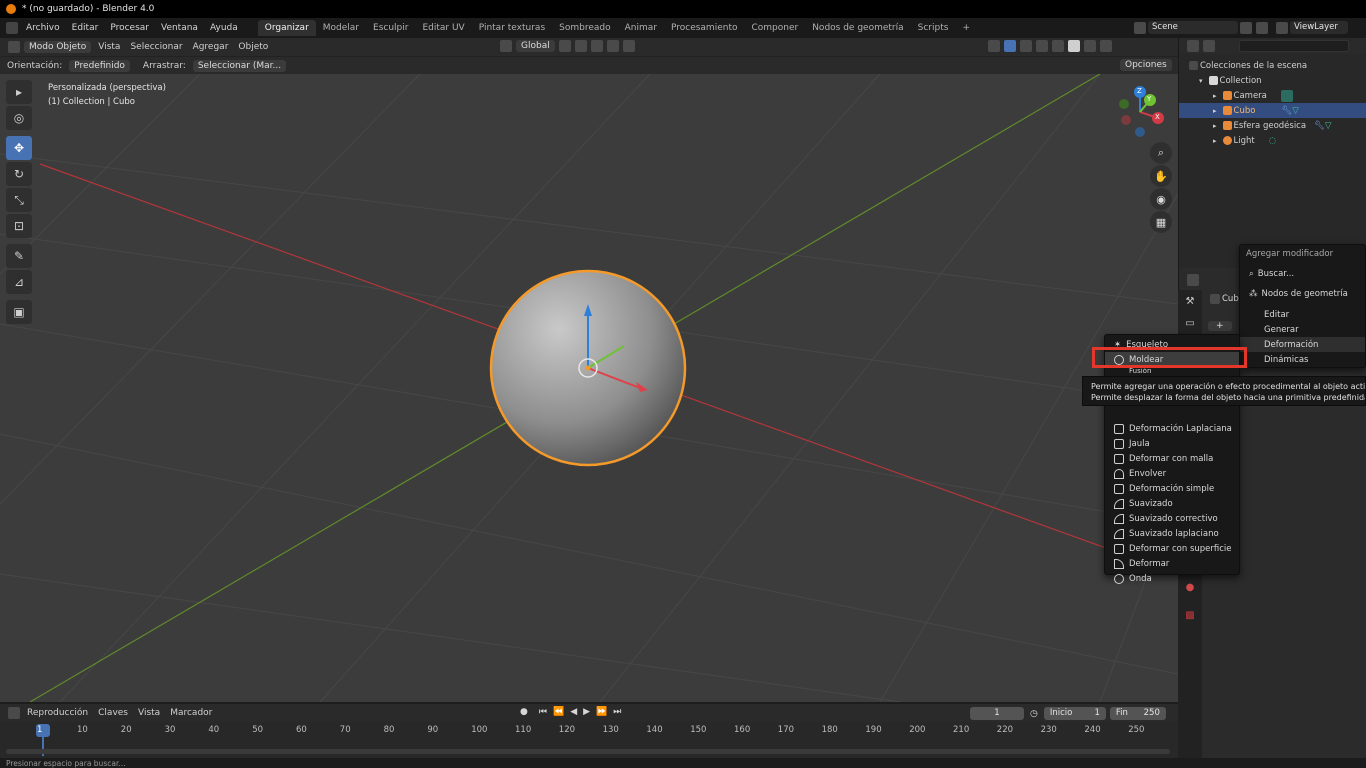  Describe the element at coordinates (1146, 65) in the screenshot. I see `options-dropdown: Opciones` at that location.